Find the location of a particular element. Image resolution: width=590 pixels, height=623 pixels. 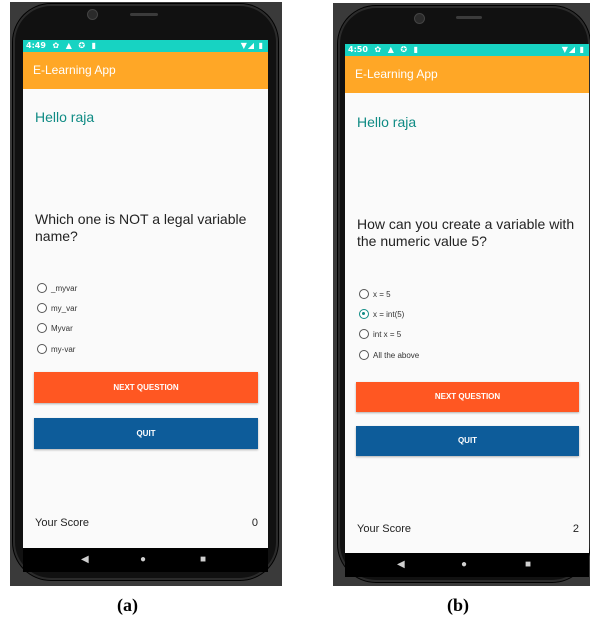

option-label: All the above is located at coordinates (396, 355).